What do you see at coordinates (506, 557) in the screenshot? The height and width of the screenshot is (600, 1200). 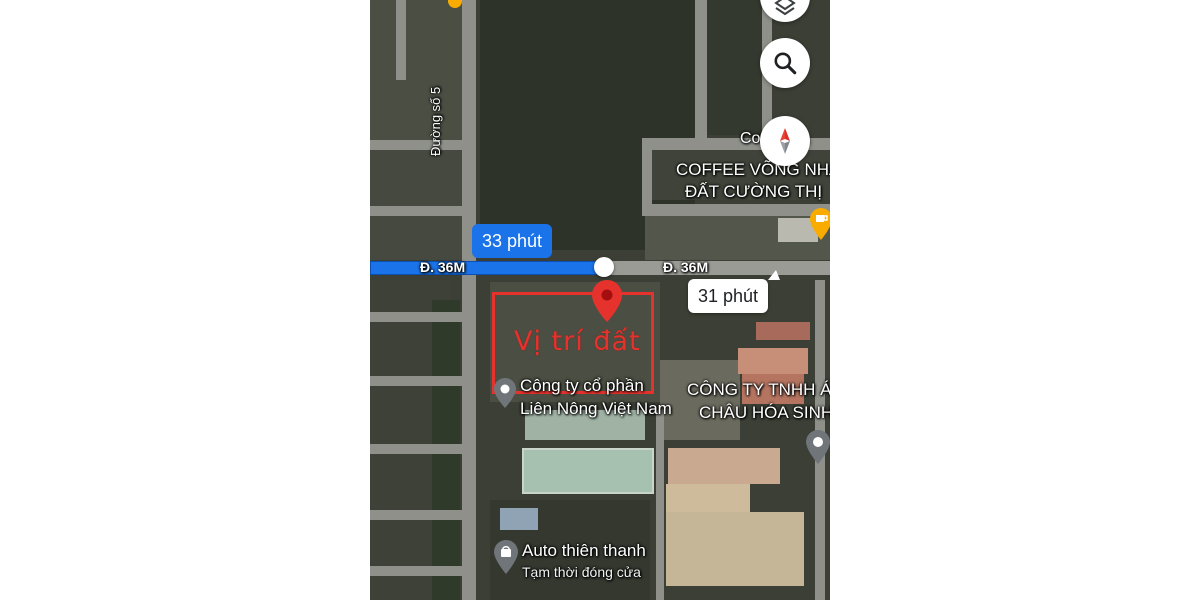 I see `auto-shop-poi-icon` at bounding box center [506, 557].